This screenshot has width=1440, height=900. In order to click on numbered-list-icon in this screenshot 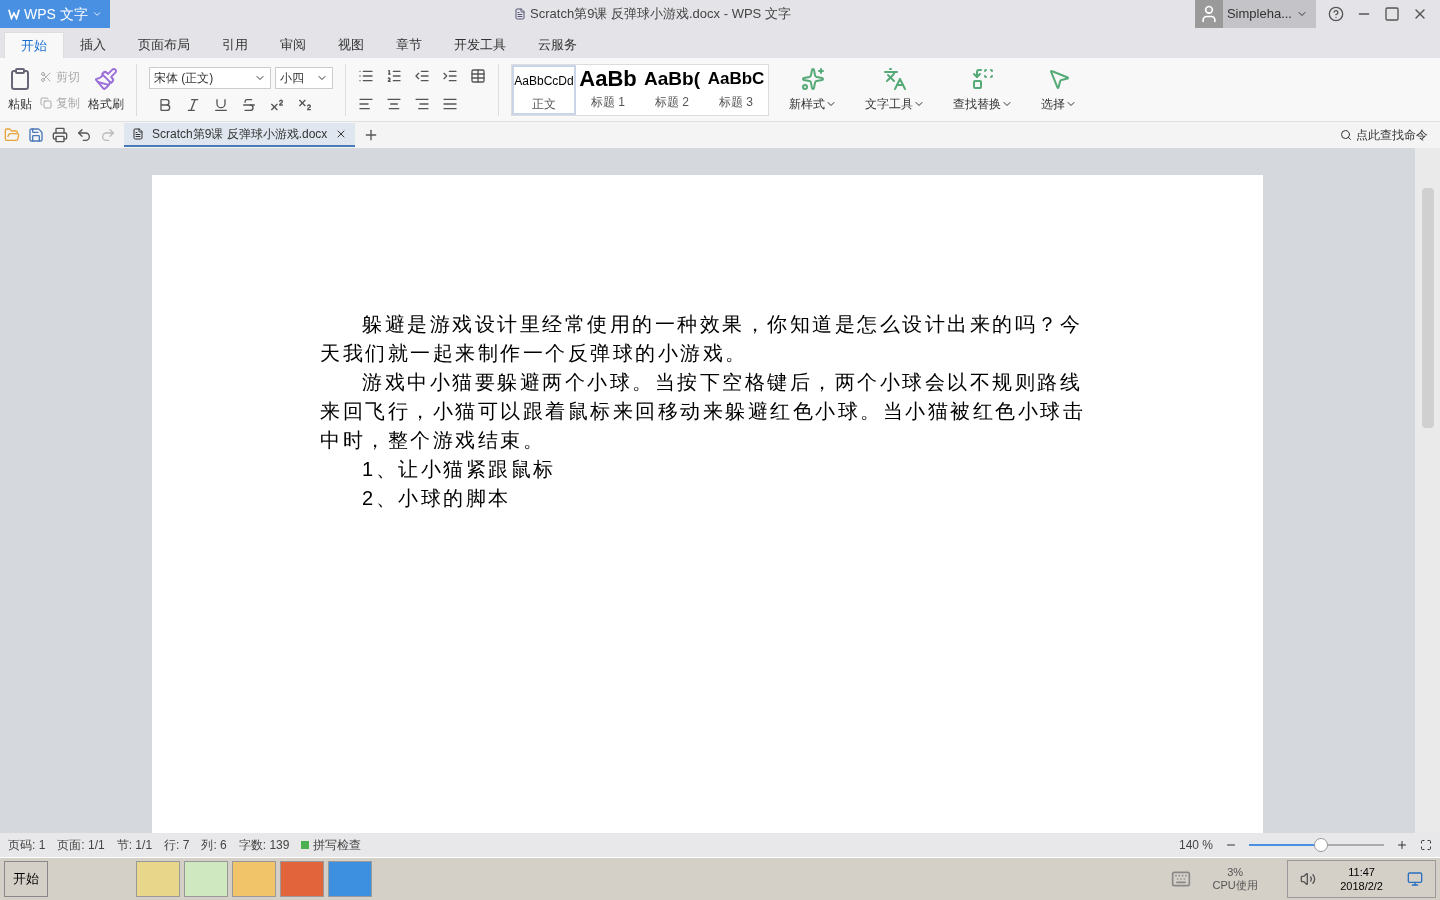, I will do `click(394, 75)`.